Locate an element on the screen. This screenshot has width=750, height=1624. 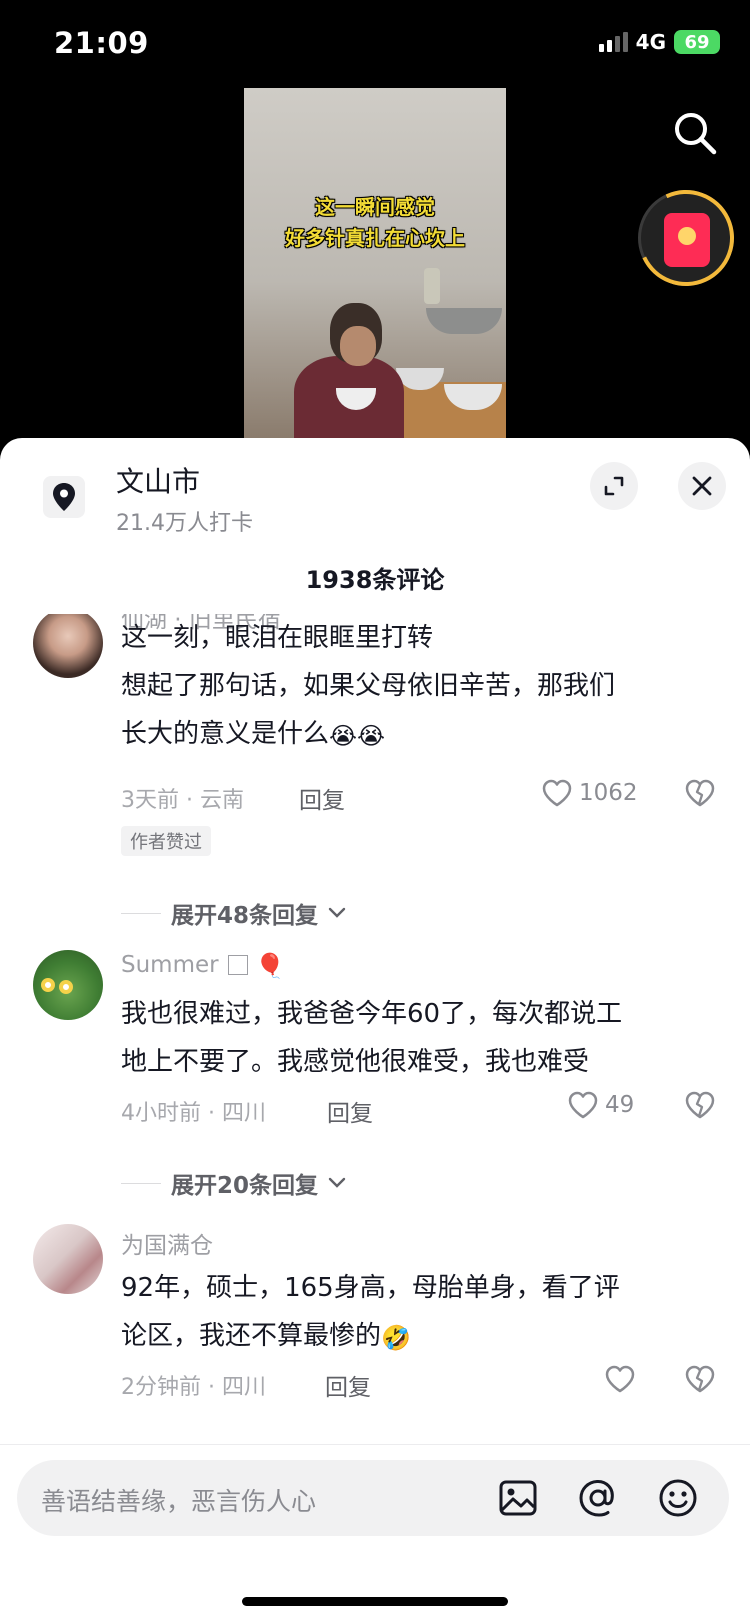
video-caption-line: 好多针真扎在心坎上 is located at coordinates (375, 238).